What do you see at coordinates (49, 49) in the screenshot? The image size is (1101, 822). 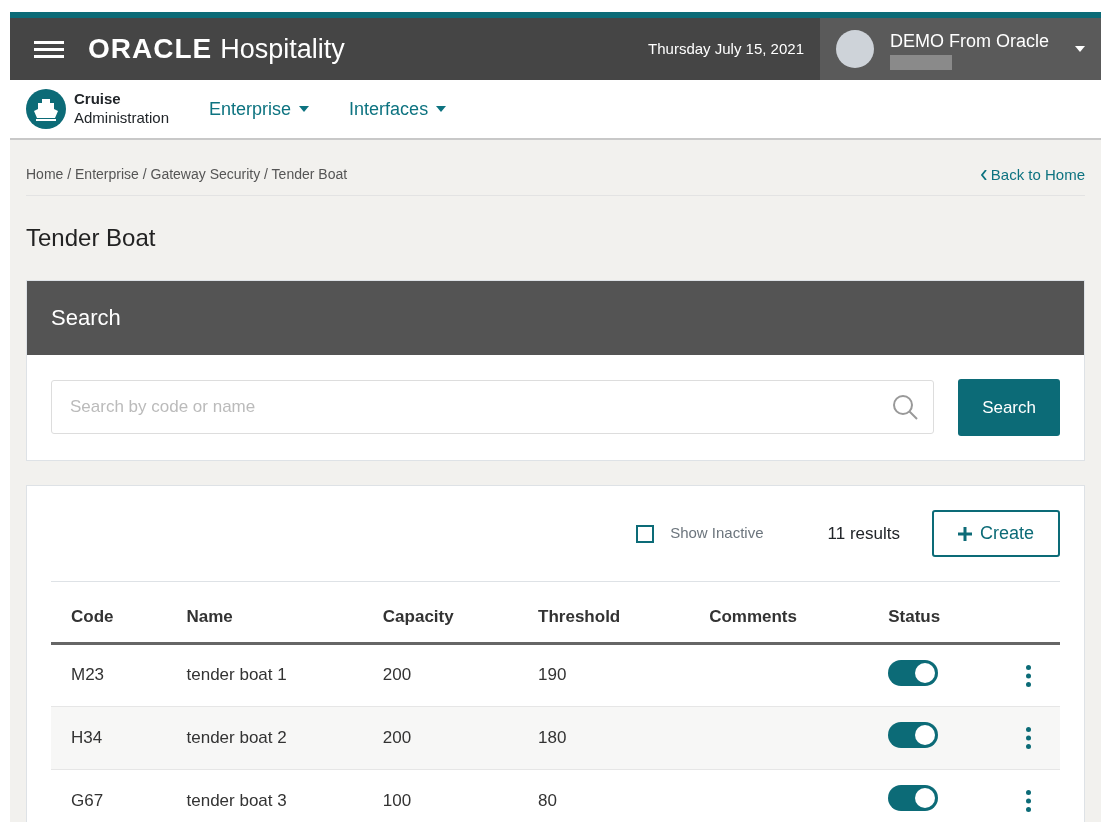 I see `menu-icon` at bounding box center [49, 49].